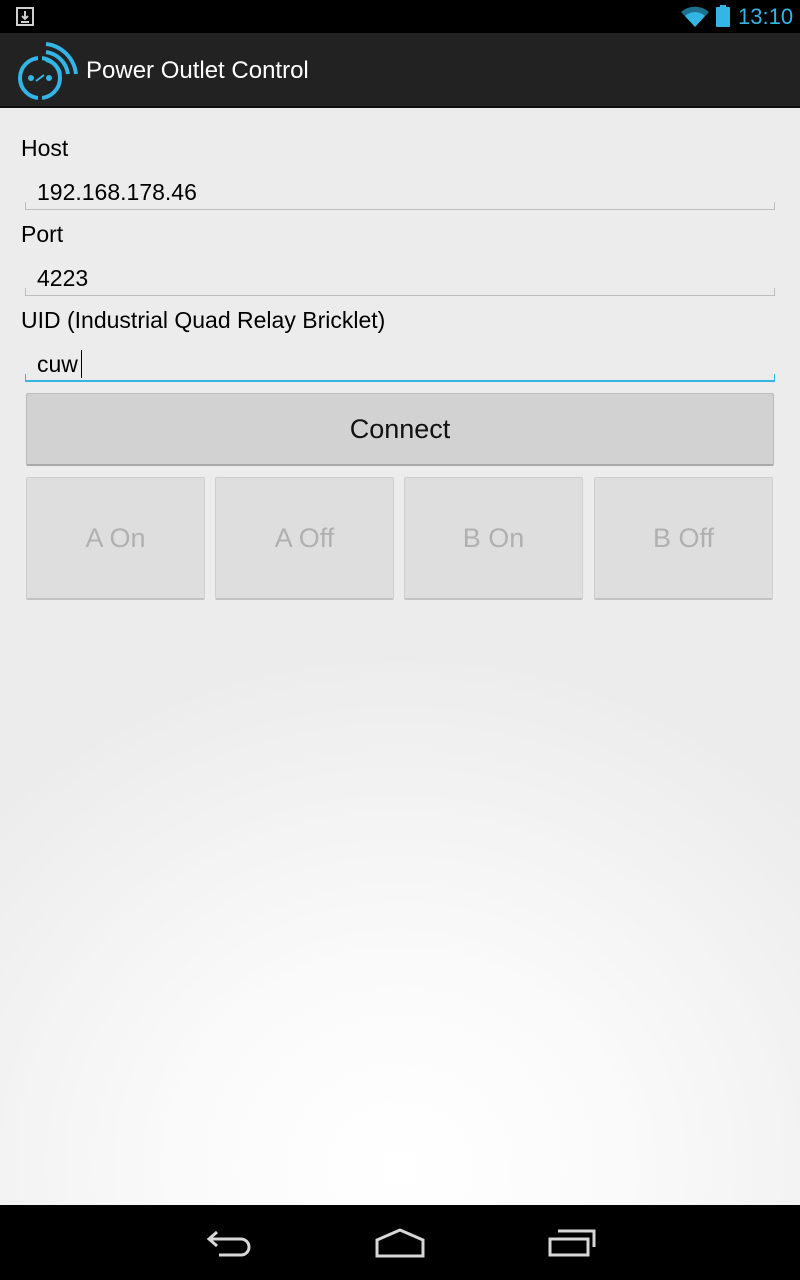 This screenshot has height=1280, width=800. What do you see at coordinates (304, 538) in the screenshot?
I see `a-off-button: A Off` at bounding box center [304, 538].